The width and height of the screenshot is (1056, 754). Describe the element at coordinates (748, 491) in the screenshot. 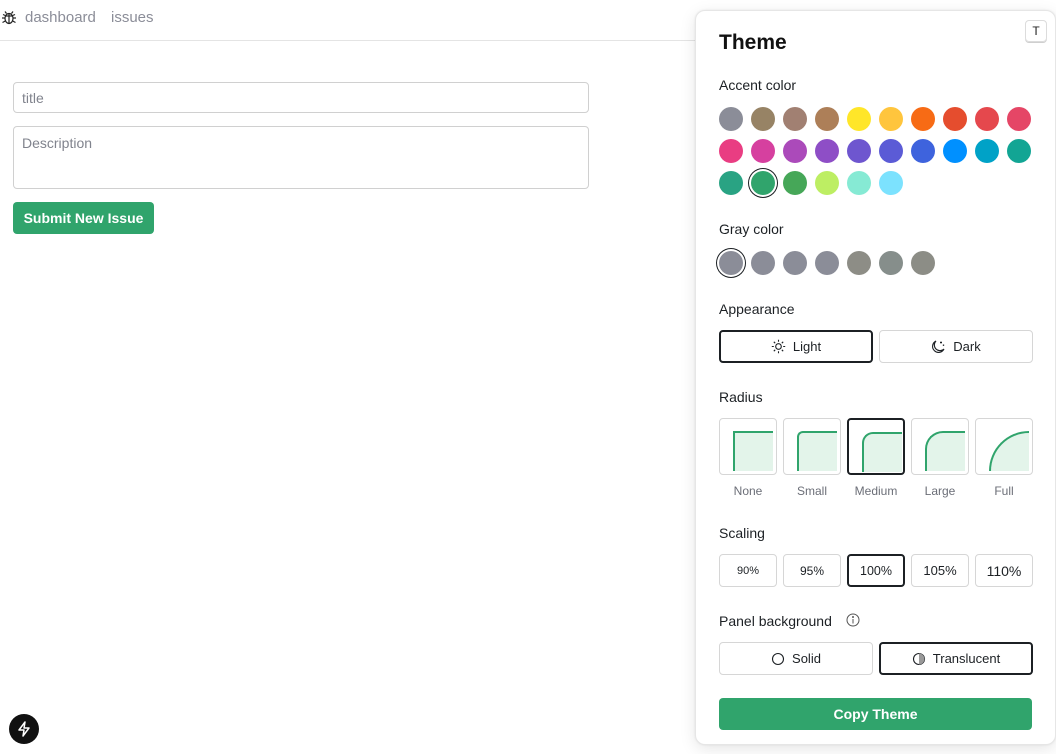

I see `radius-option-label: None` at that location.